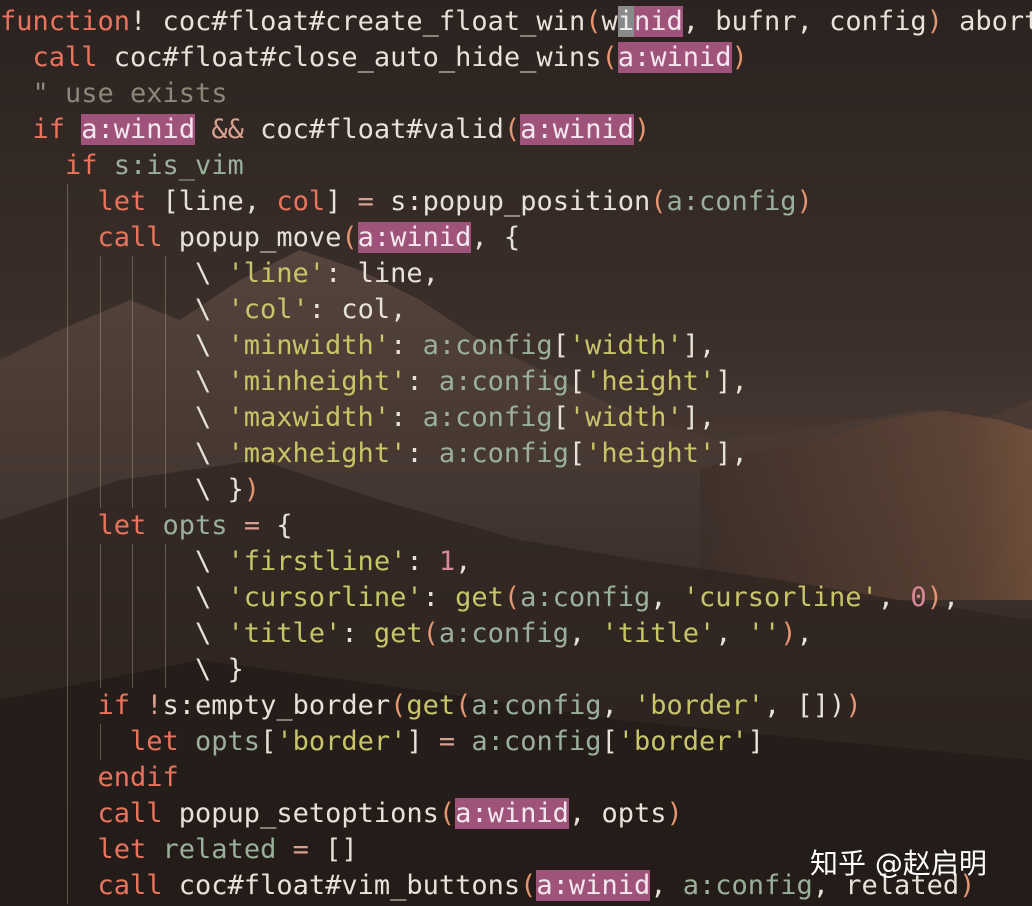 The height and width of the screenshot is (906, 1032). What do you see at coordinates (504, 634) in the screenshot?
I see `code-line: \ 'title': get(a:config, 'title', ''),` at bounding box center [504, 634].